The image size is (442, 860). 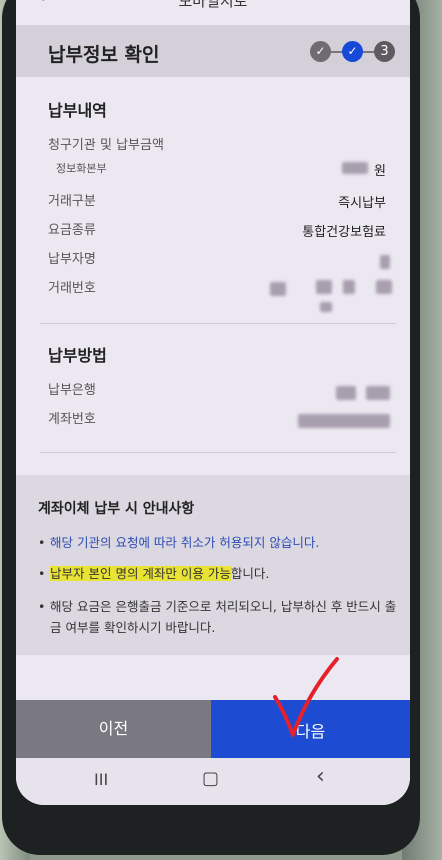 What do you see at coordinates (106, 145) in the screenshot?
I see `row-label-institution: 청구기관 및 납부금액` at bounding box center [106, 145].